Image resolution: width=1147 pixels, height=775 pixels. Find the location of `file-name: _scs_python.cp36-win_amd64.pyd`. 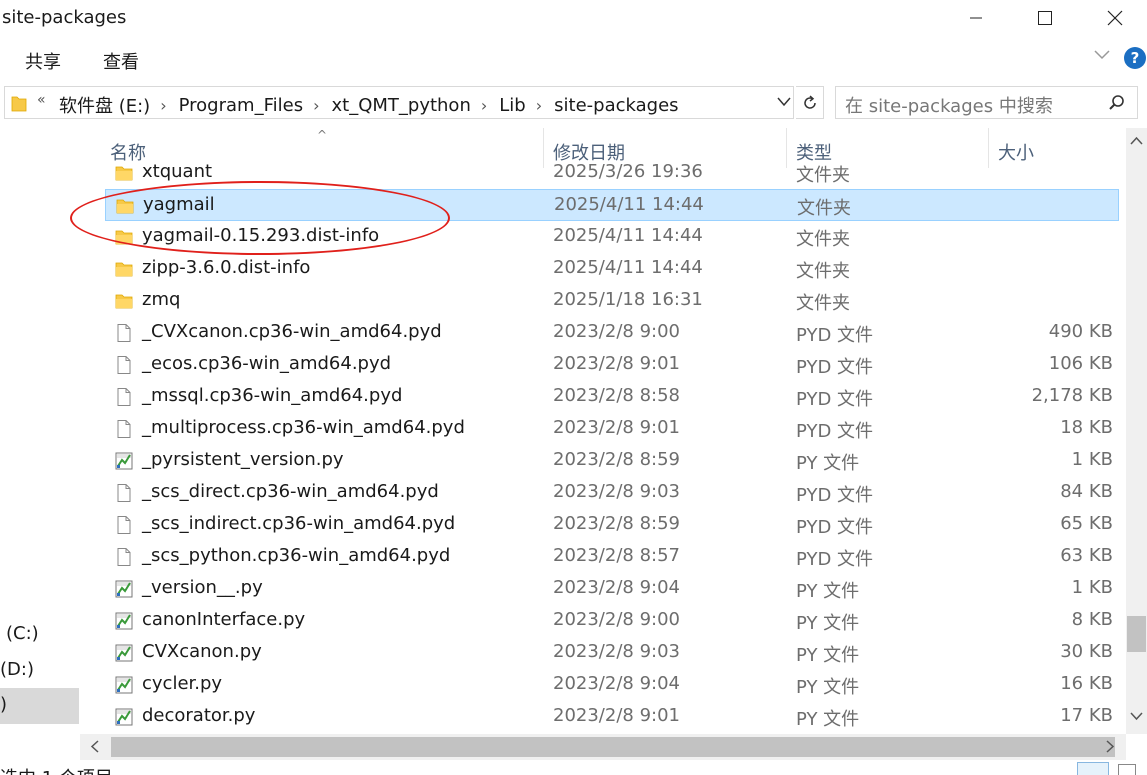

file-name: _scs_python.cp36-win_amd64.pyd is located at coordinates (296, 555).